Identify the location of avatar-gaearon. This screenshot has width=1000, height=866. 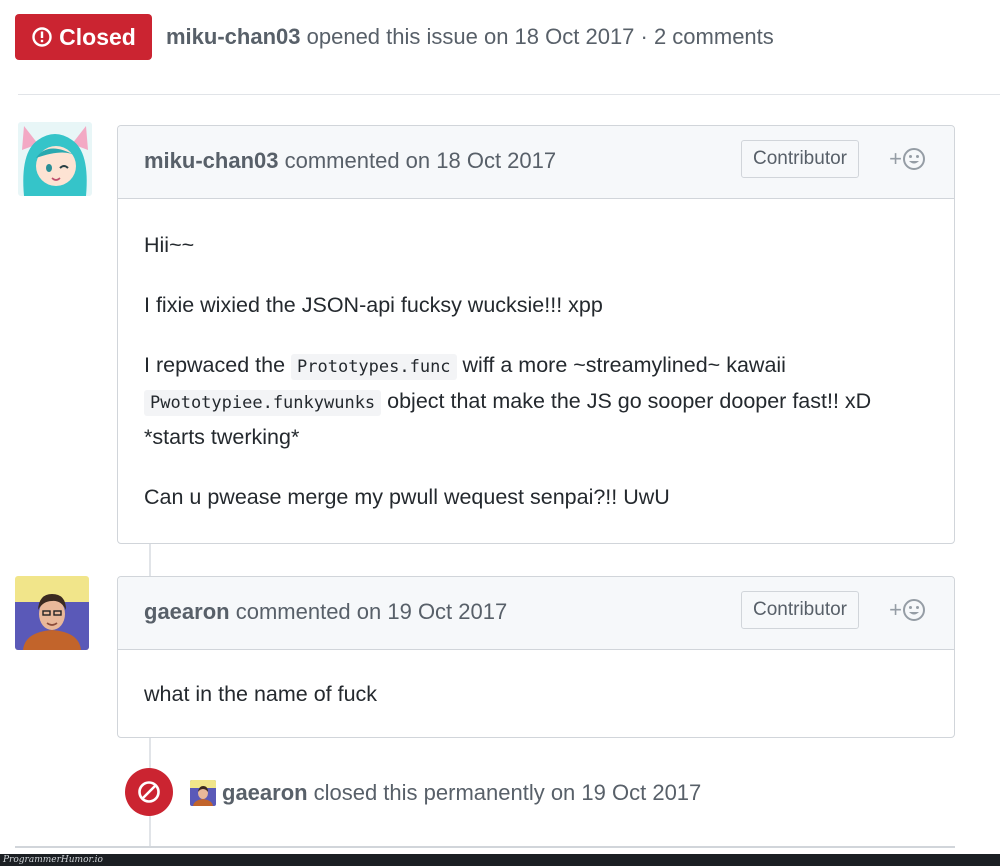
(52, 613).